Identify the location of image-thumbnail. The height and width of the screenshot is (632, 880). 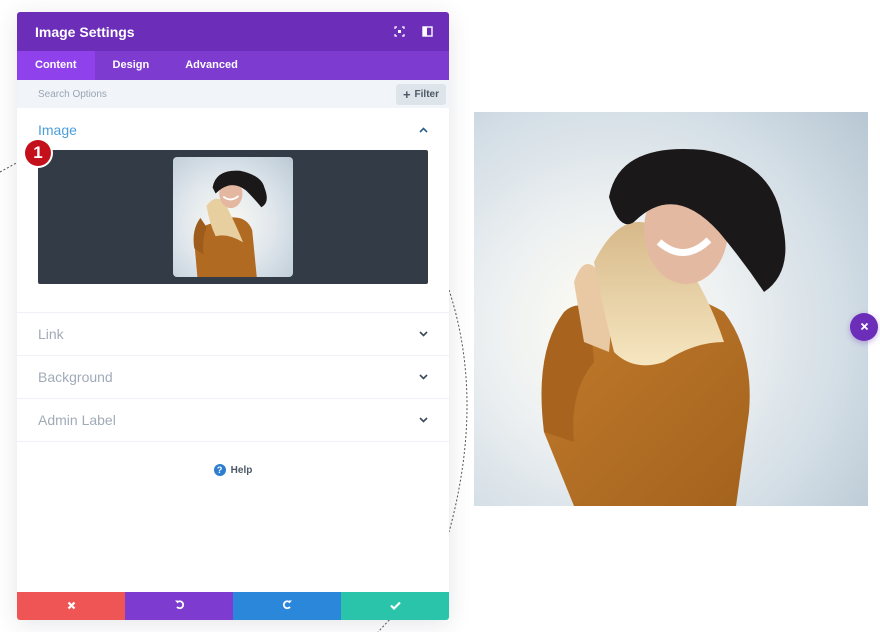
(233, 217).